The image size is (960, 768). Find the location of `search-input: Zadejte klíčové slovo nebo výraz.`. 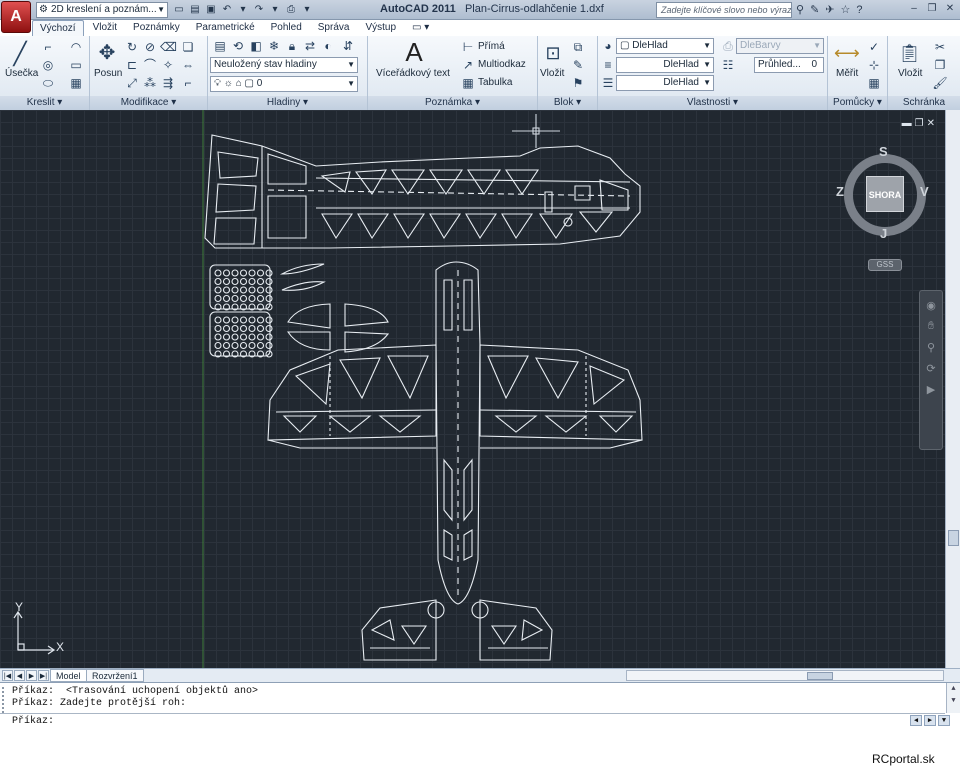

search-input: Zadejte klíčové slovo nebo výraz. is located at coordinates (724, 10).